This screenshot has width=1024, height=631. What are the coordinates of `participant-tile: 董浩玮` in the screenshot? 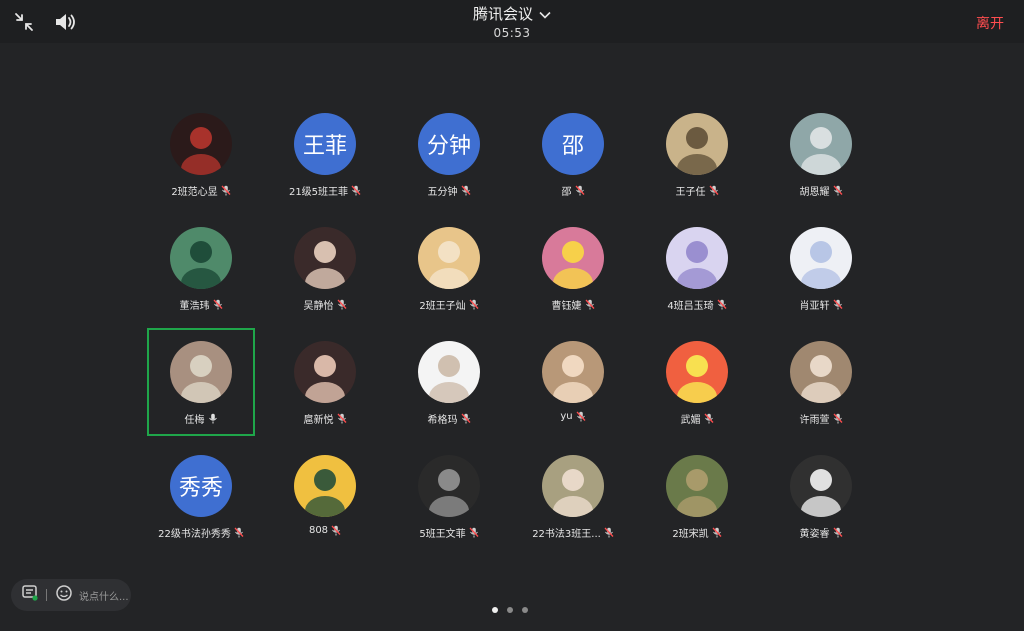 It's located at (201, 276).